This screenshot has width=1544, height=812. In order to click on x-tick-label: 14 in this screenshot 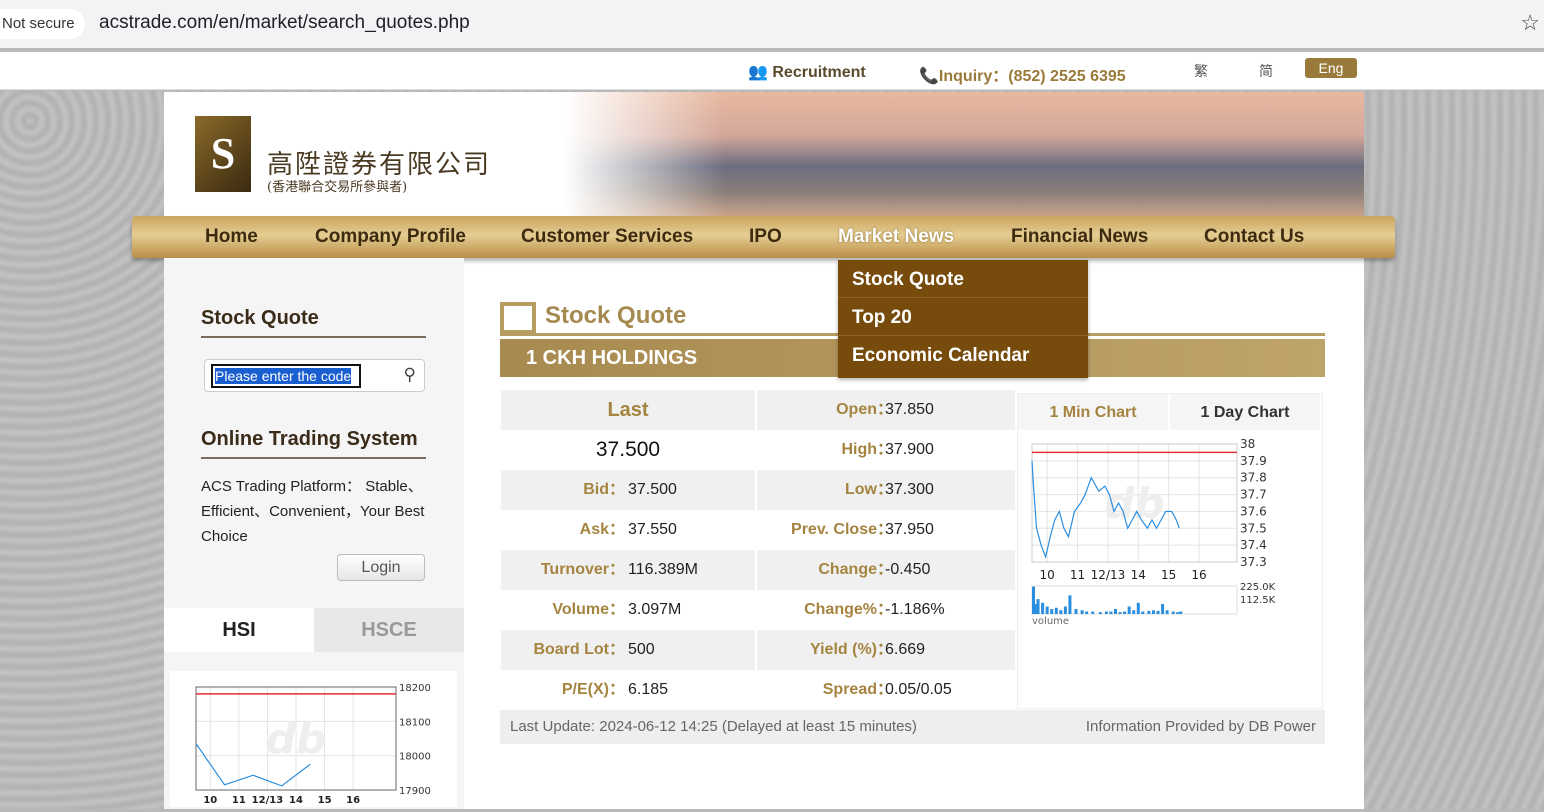, I will do `click(296, 800)`.